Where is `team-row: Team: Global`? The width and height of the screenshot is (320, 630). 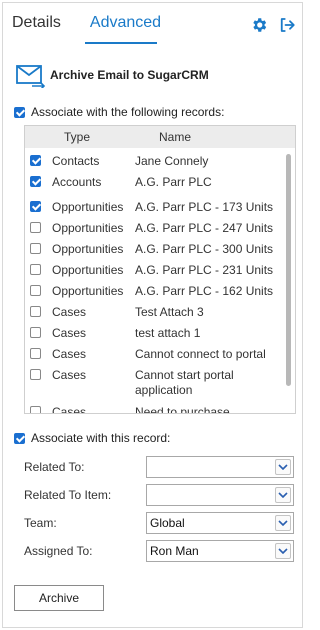
team-row: Team: Global is located at coordinates (159, 523).